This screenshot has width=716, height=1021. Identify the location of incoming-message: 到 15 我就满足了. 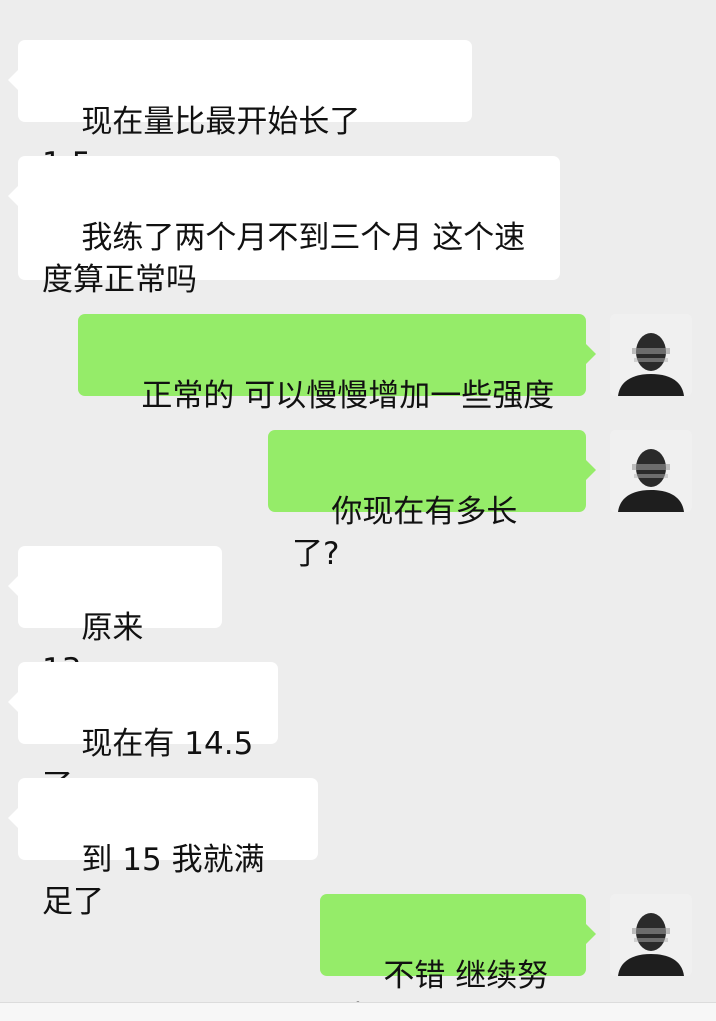
(163, 849).